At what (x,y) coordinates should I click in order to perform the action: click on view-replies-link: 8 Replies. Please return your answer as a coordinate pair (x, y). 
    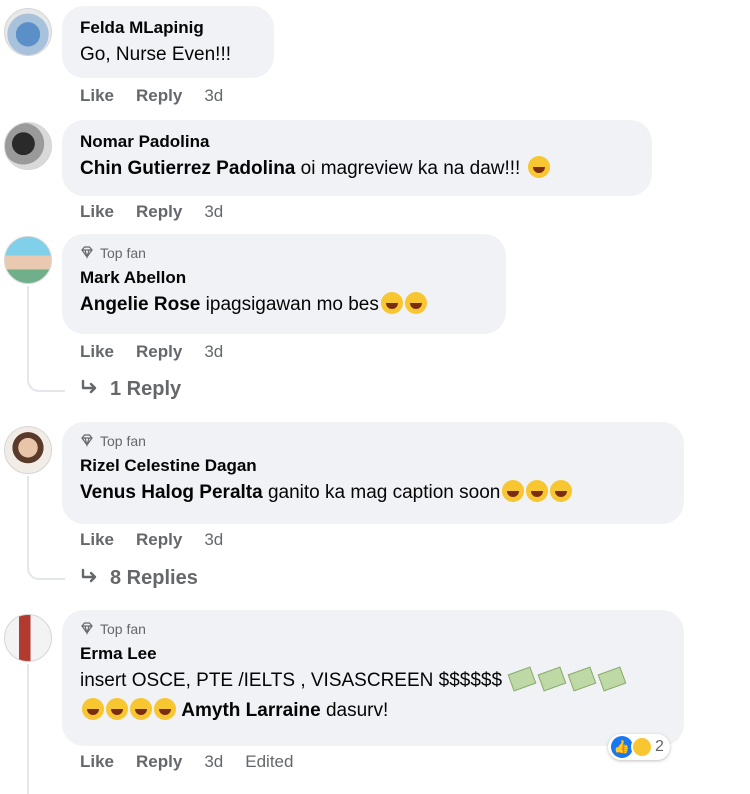
    Looking at the image, I should click on (139, 578).